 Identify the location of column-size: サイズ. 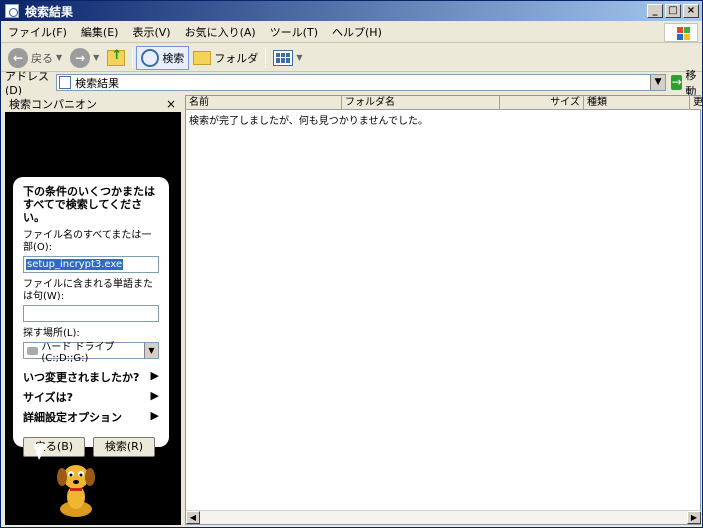
(542, 102).